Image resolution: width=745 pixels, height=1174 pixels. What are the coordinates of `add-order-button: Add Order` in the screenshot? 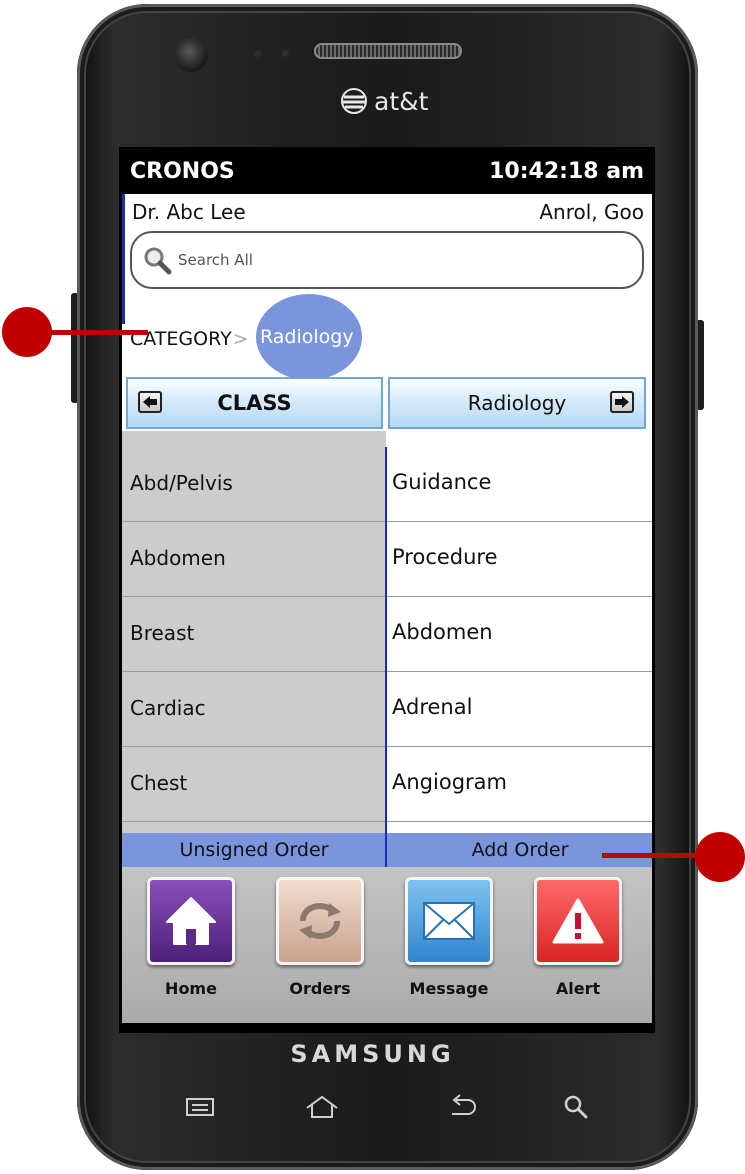 It's located at (520, 850).